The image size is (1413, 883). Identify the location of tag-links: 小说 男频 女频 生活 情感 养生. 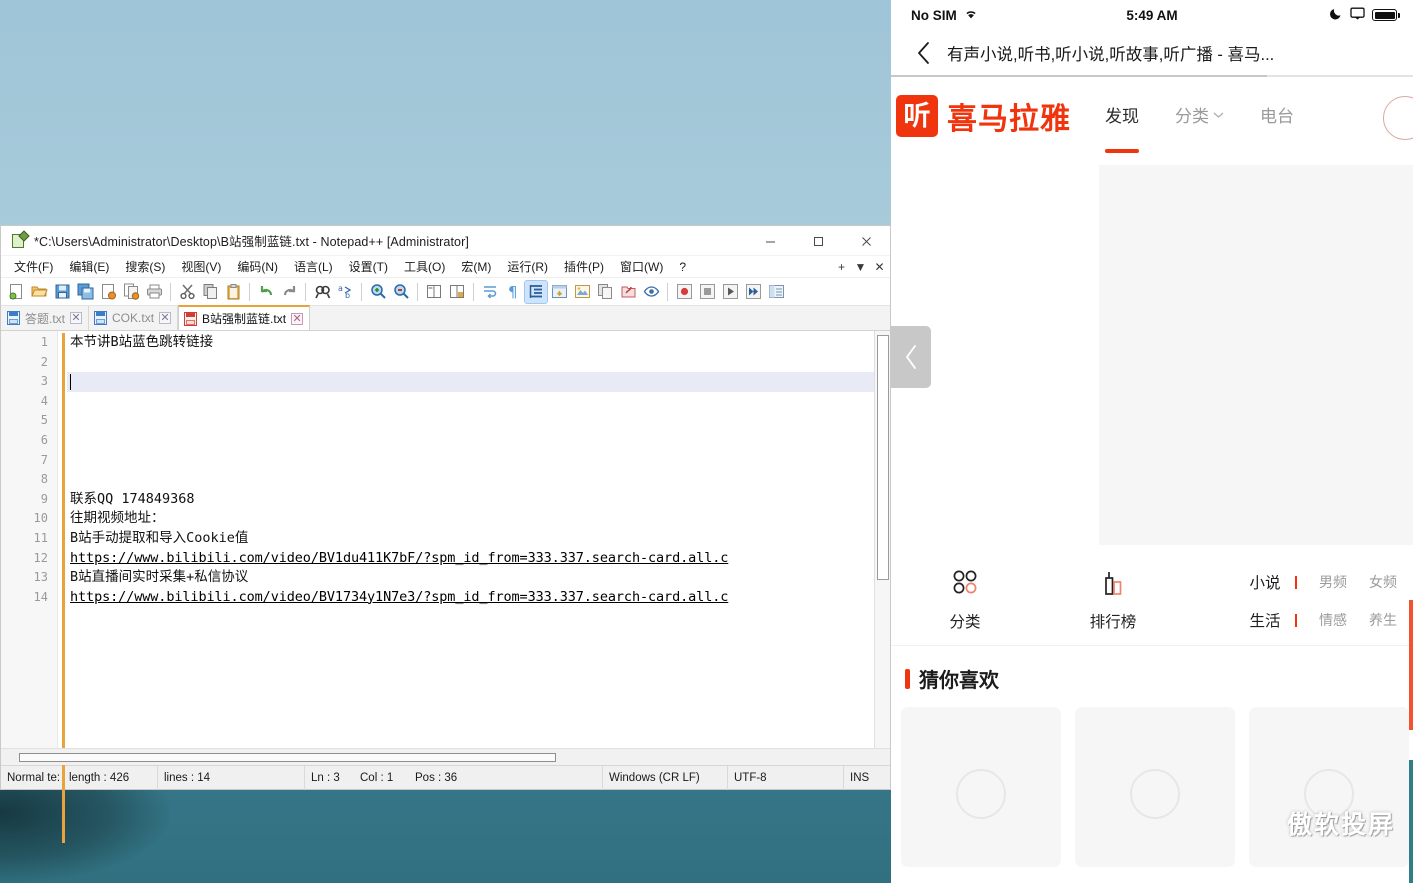
(1323, 601).